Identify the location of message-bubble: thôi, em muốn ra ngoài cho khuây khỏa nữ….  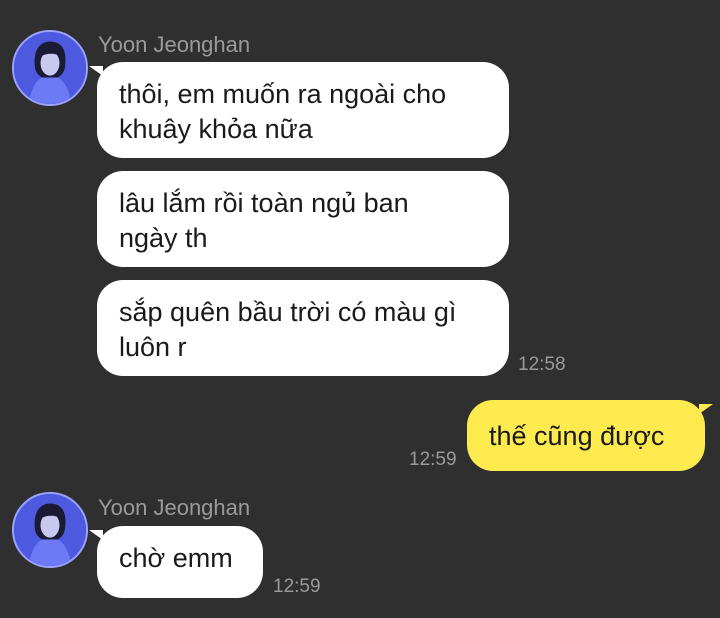
(299, 110).